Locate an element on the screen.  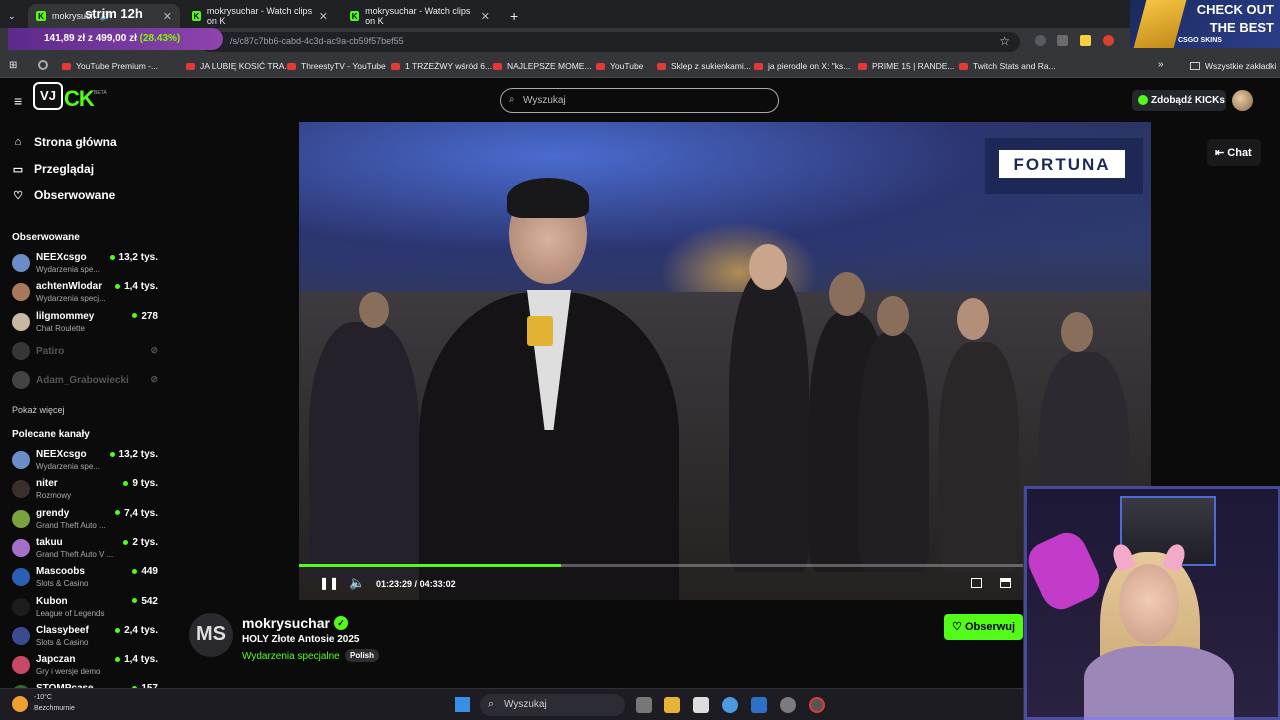
kick-favicon-icon: K is located at coordinates (196, 16).